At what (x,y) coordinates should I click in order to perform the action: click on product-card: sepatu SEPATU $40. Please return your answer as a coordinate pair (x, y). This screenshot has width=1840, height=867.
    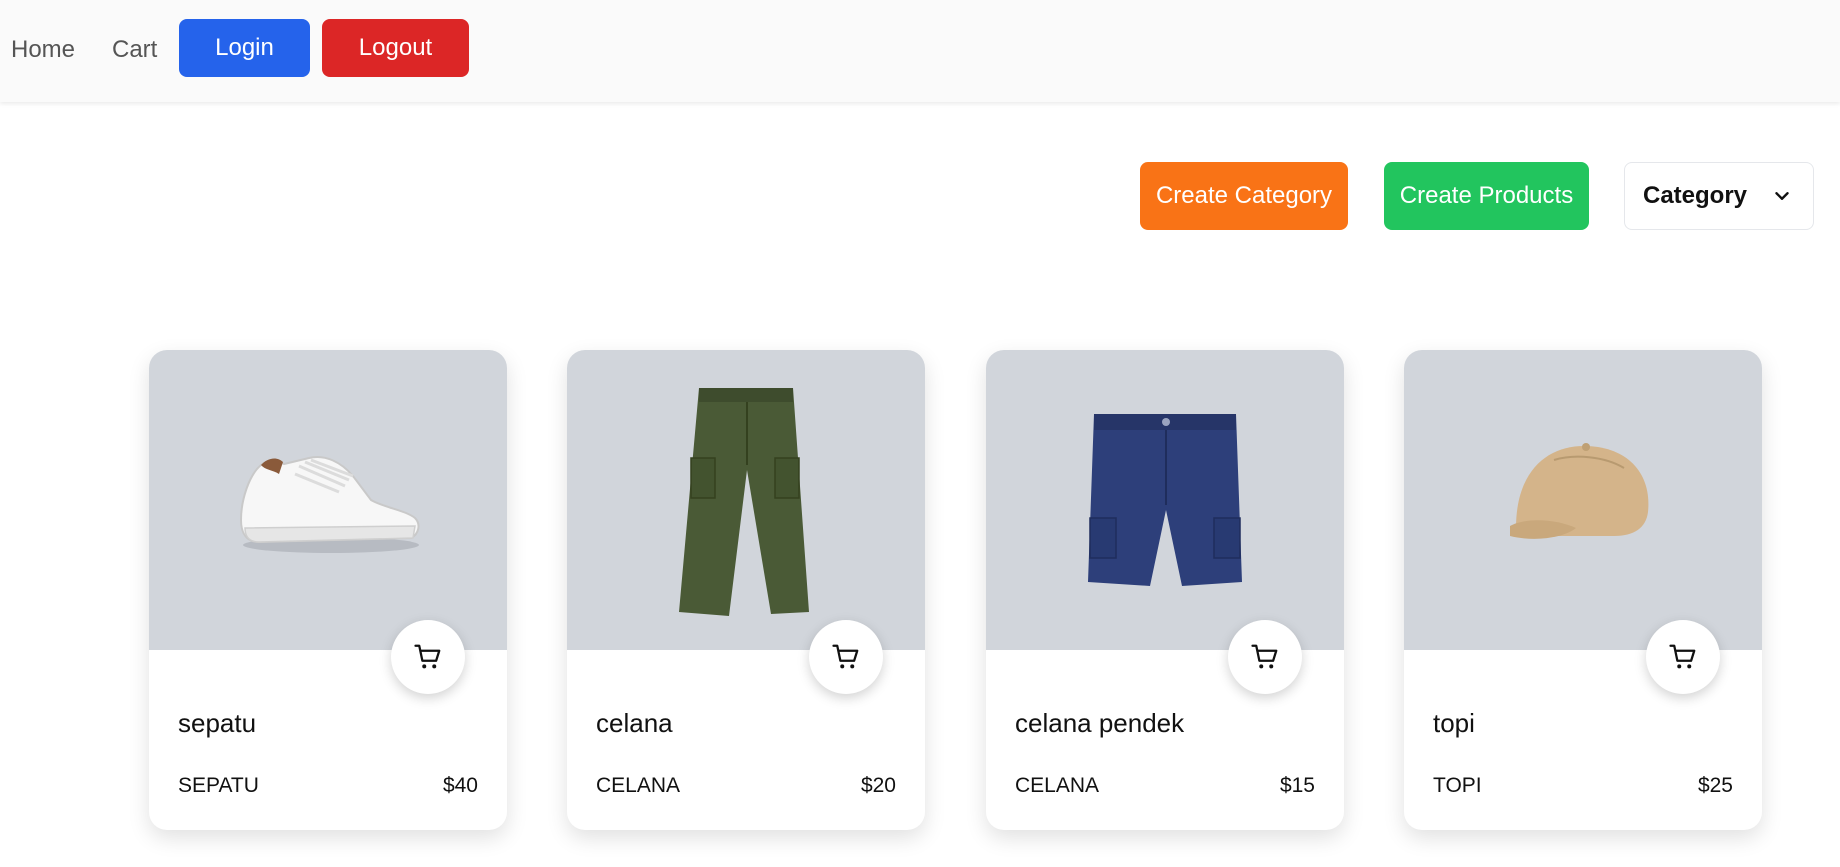
    Looking at the image, I should click on (328, 590).